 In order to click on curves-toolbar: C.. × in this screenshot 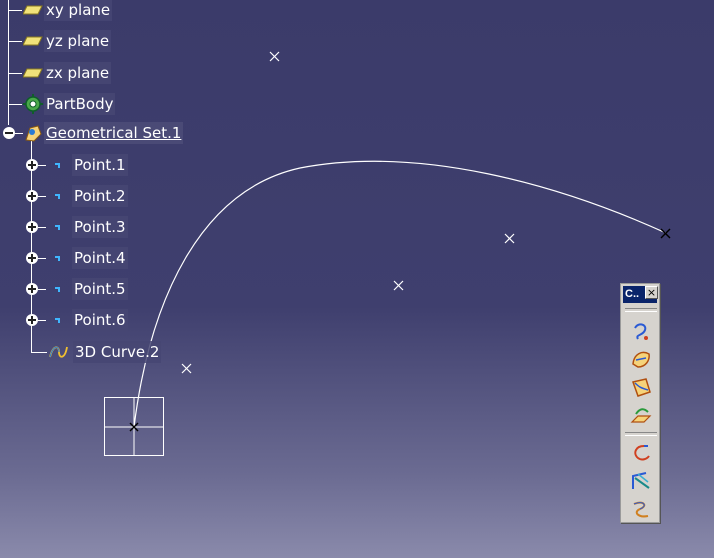, I will do `click(640, 403)`.